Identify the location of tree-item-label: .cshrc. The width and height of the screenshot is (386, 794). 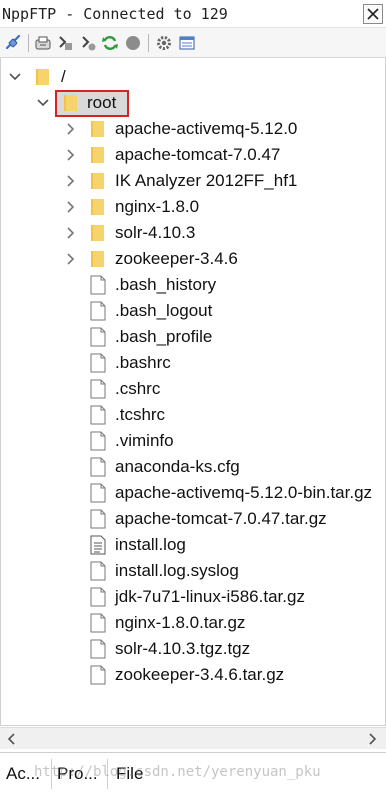
(138, 388).